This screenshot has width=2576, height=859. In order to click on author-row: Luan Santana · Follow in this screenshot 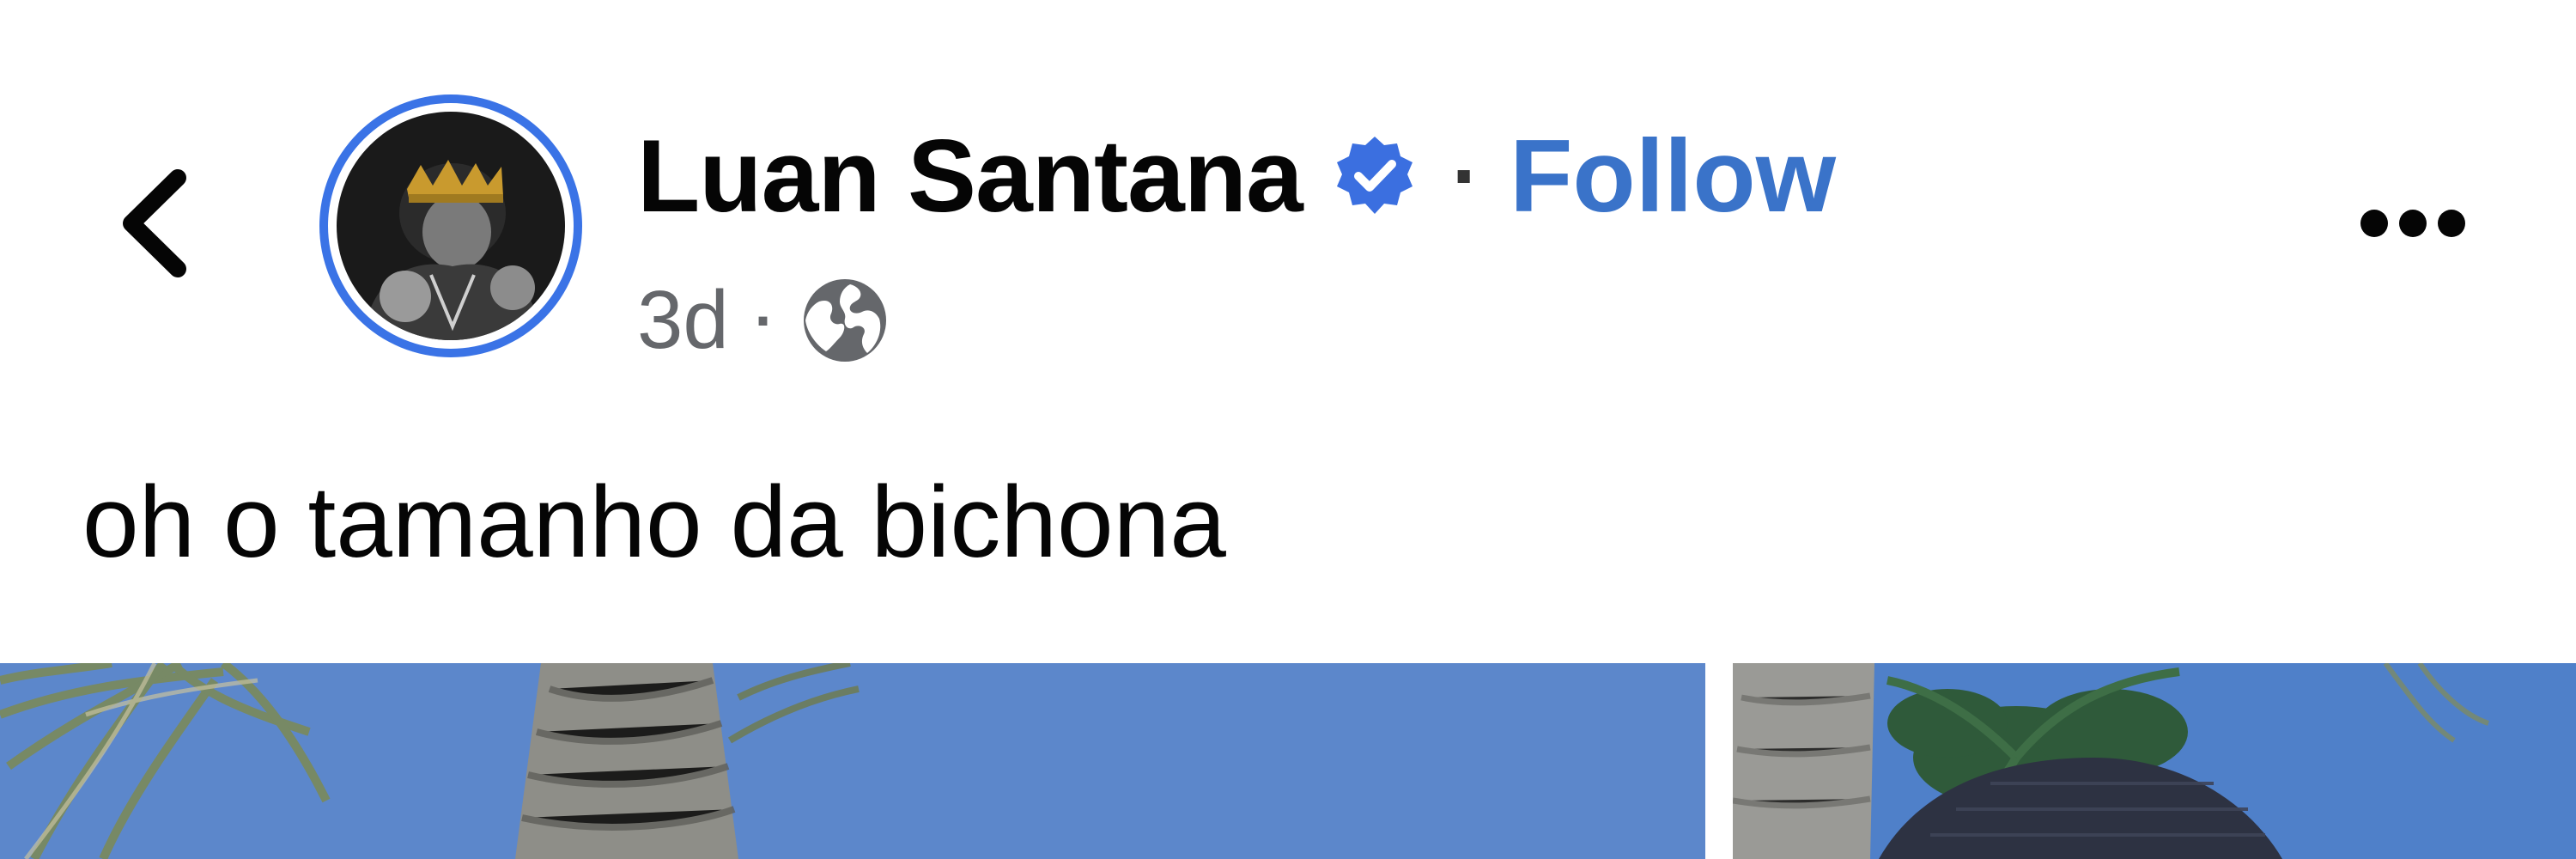, I will do `click(1236, 177)`.